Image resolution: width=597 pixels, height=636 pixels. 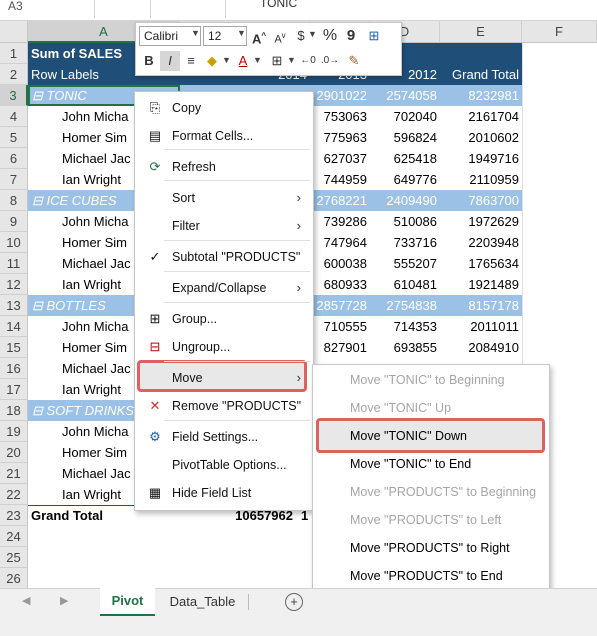 What do you see at coordinates (481, 158) in the screenshot?
I see `value-cell: 1949716` at bounding box center [481, 158].